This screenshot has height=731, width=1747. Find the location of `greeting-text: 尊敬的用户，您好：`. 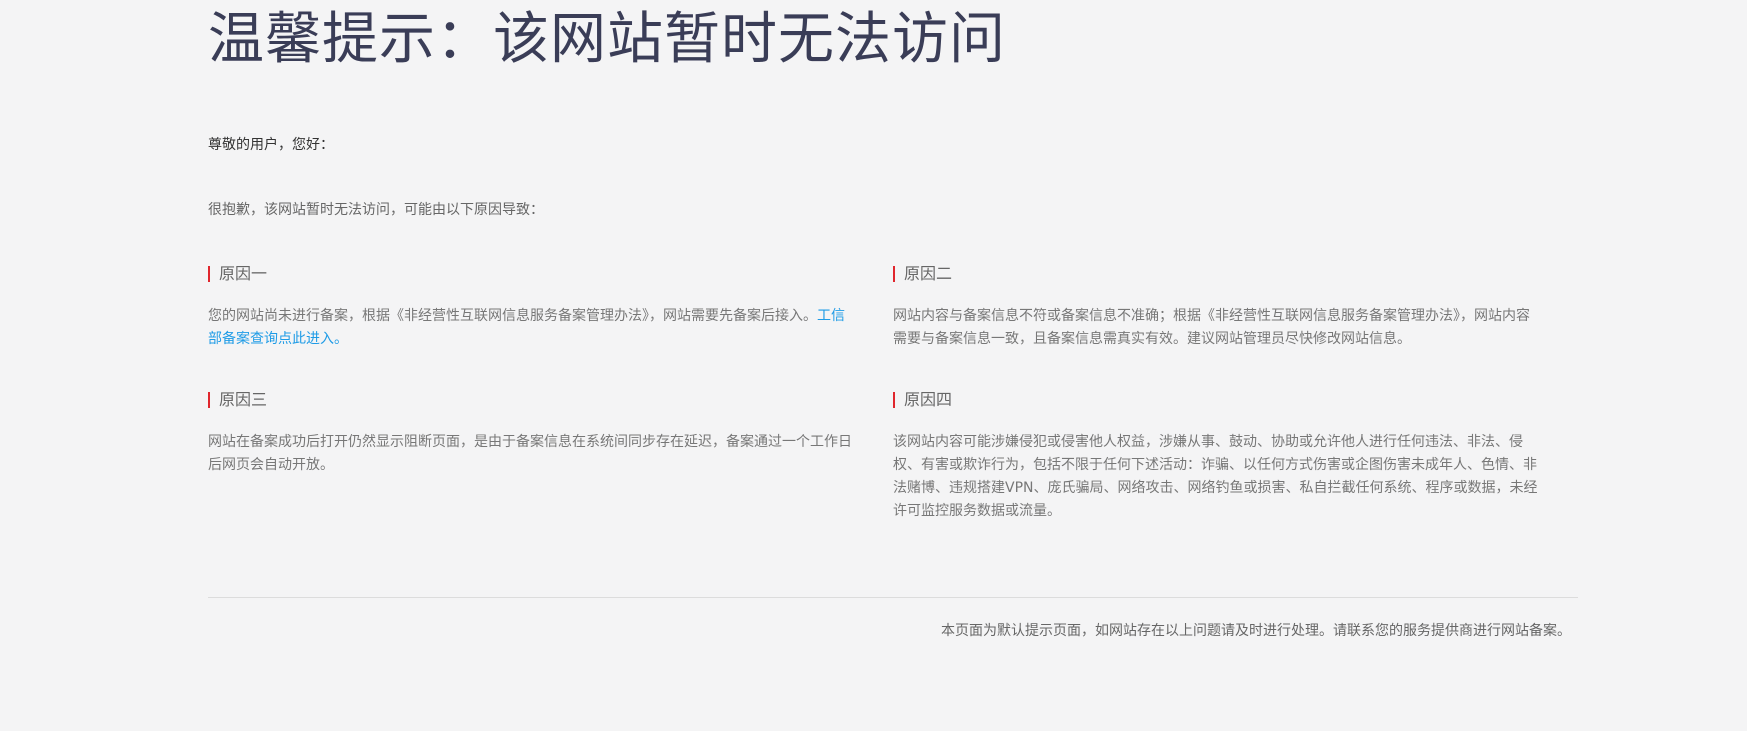

greeting-text: 尊敬的用户，您好： is located at coordinates (271, 145).